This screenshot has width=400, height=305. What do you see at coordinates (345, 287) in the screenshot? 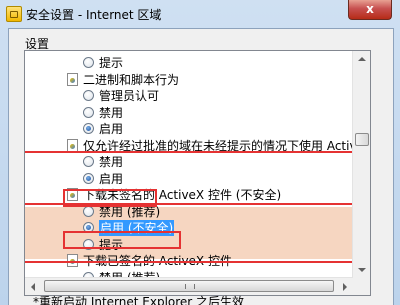
I see `scroll-right-arrow-icon` at bounding box center [345, 287].